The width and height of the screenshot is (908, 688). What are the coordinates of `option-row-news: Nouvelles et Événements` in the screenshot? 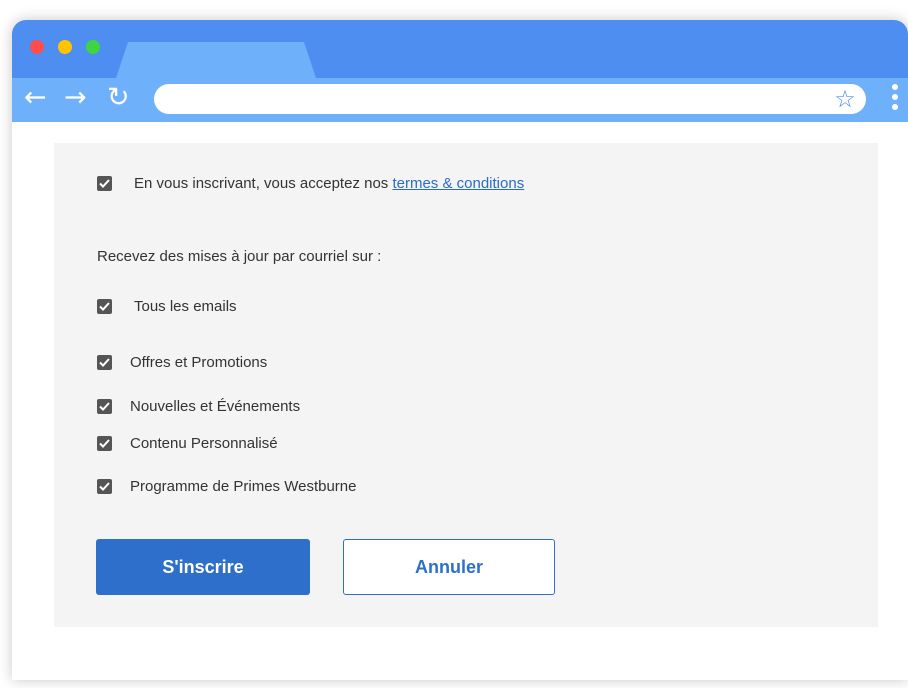 It's located at (198, 406).